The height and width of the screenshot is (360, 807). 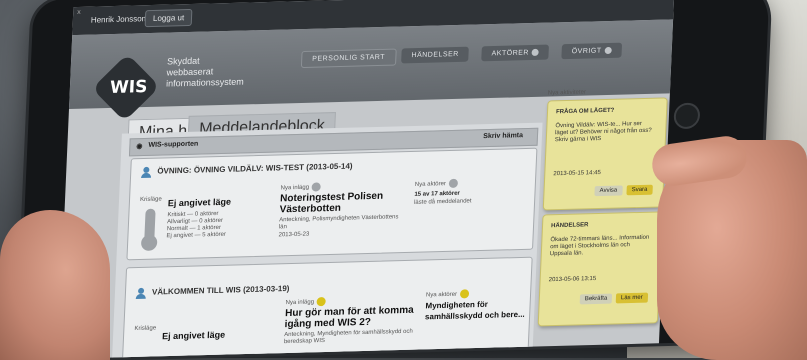 What do you see at coordinates (179, 236) in the screenshot?
I see `legend-label: Ej angivet` at bounding box center [179, 236].